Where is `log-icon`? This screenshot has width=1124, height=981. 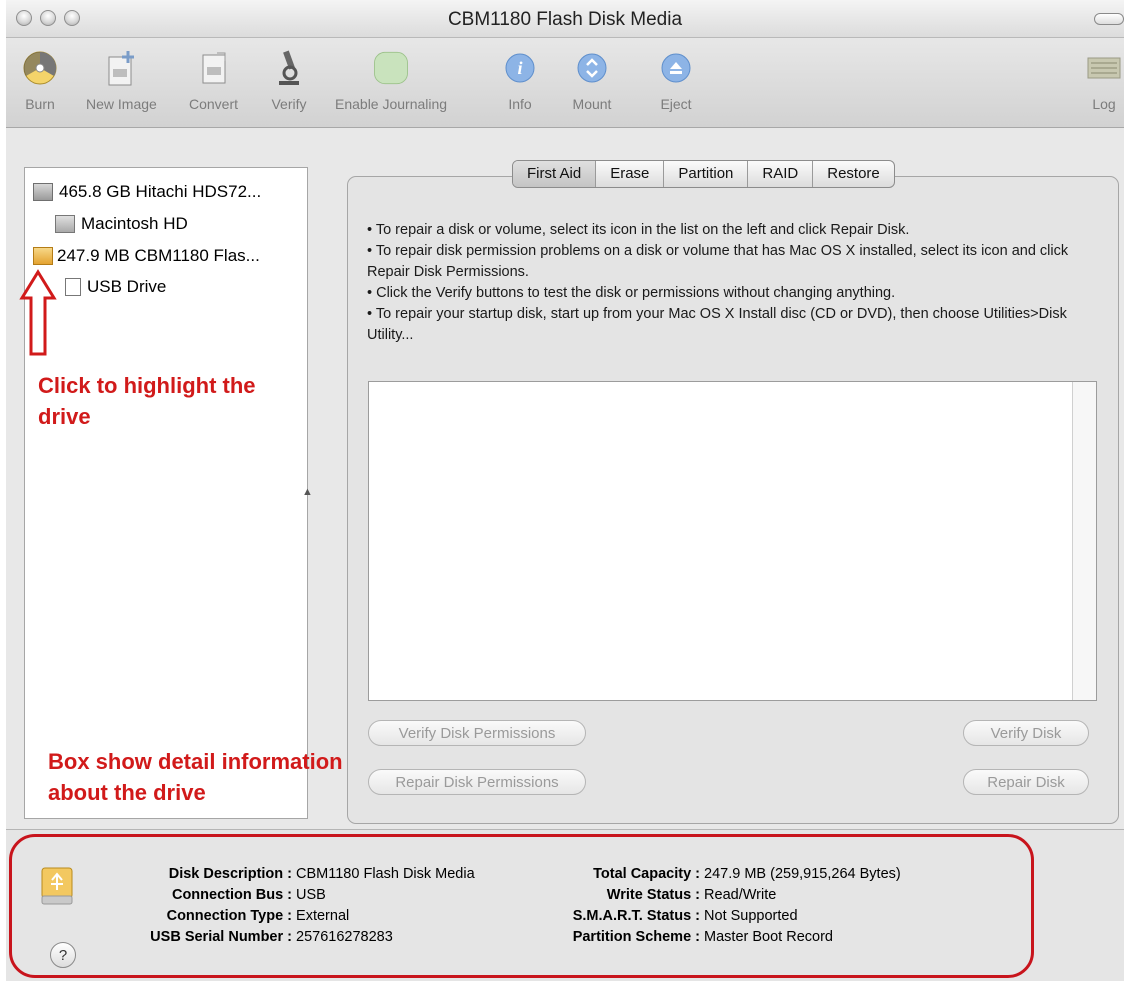
log-icon is located at coordinates (1104, 68).